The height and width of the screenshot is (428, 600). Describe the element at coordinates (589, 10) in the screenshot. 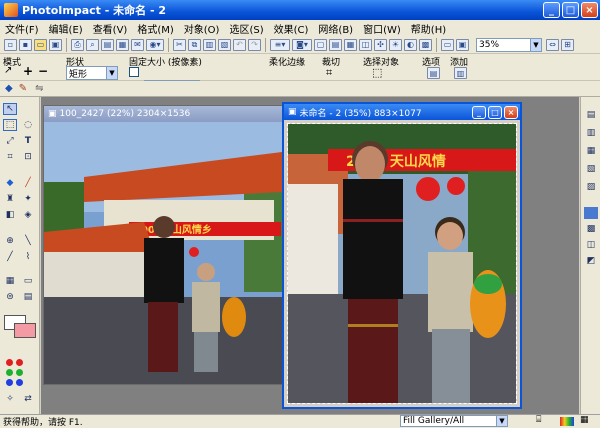

I see `close-button: ×` at that location.